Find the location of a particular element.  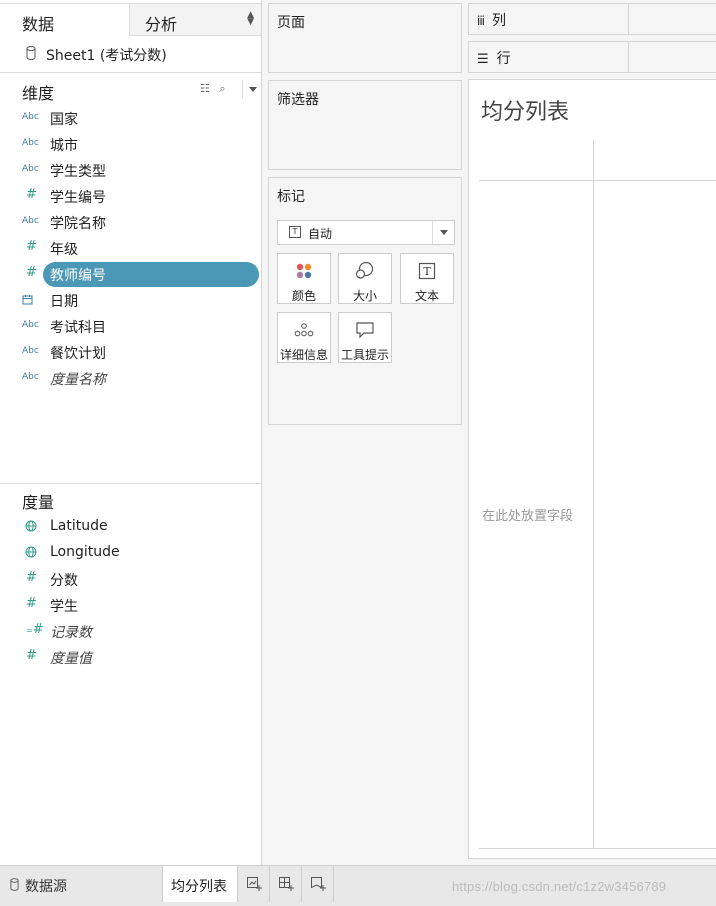

field-name: 餐饮计划 is located at coordinates (78, 354).